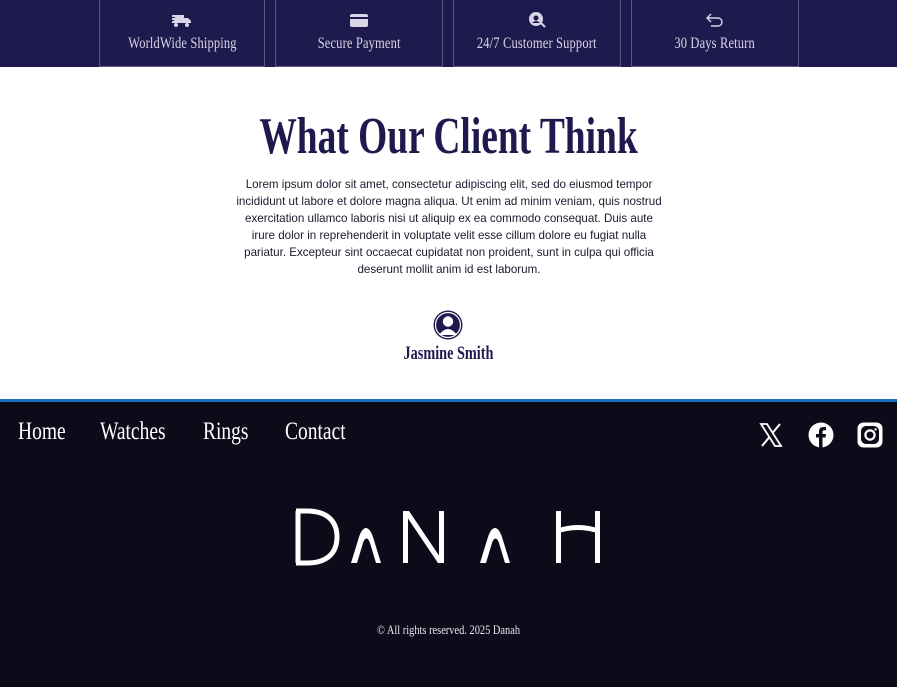 The width and height of the screenshot is (897, 687). I want to click on nav-link-watches: Watches, so click(133, 432).